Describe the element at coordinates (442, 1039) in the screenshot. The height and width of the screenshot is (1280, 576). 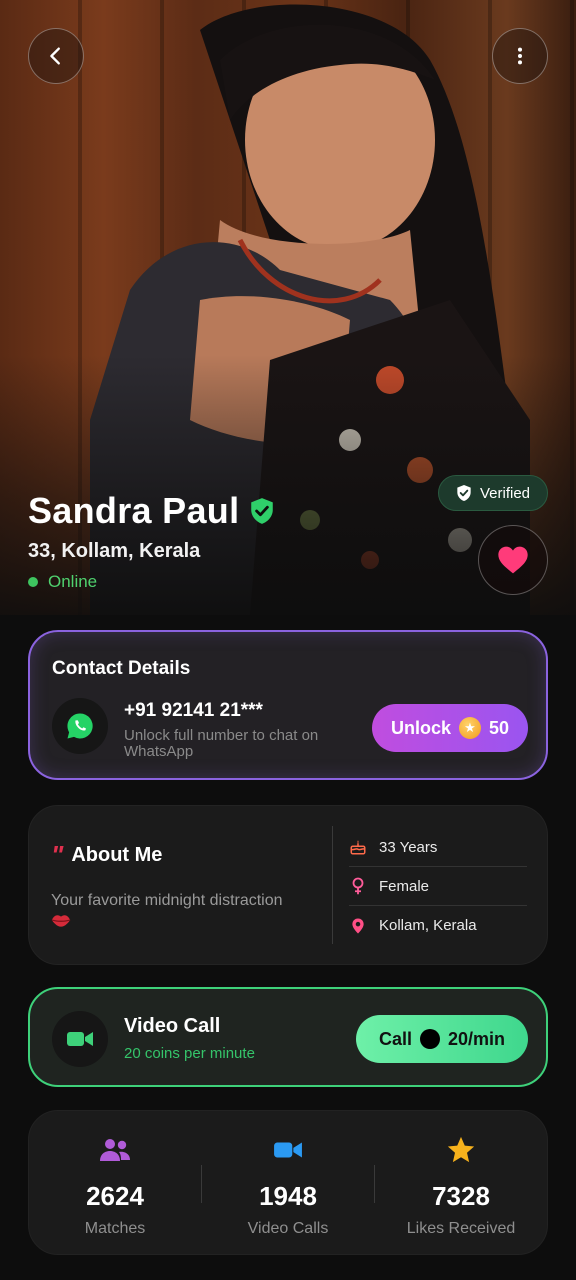
I see `call-button: Call 20/min` at that location.